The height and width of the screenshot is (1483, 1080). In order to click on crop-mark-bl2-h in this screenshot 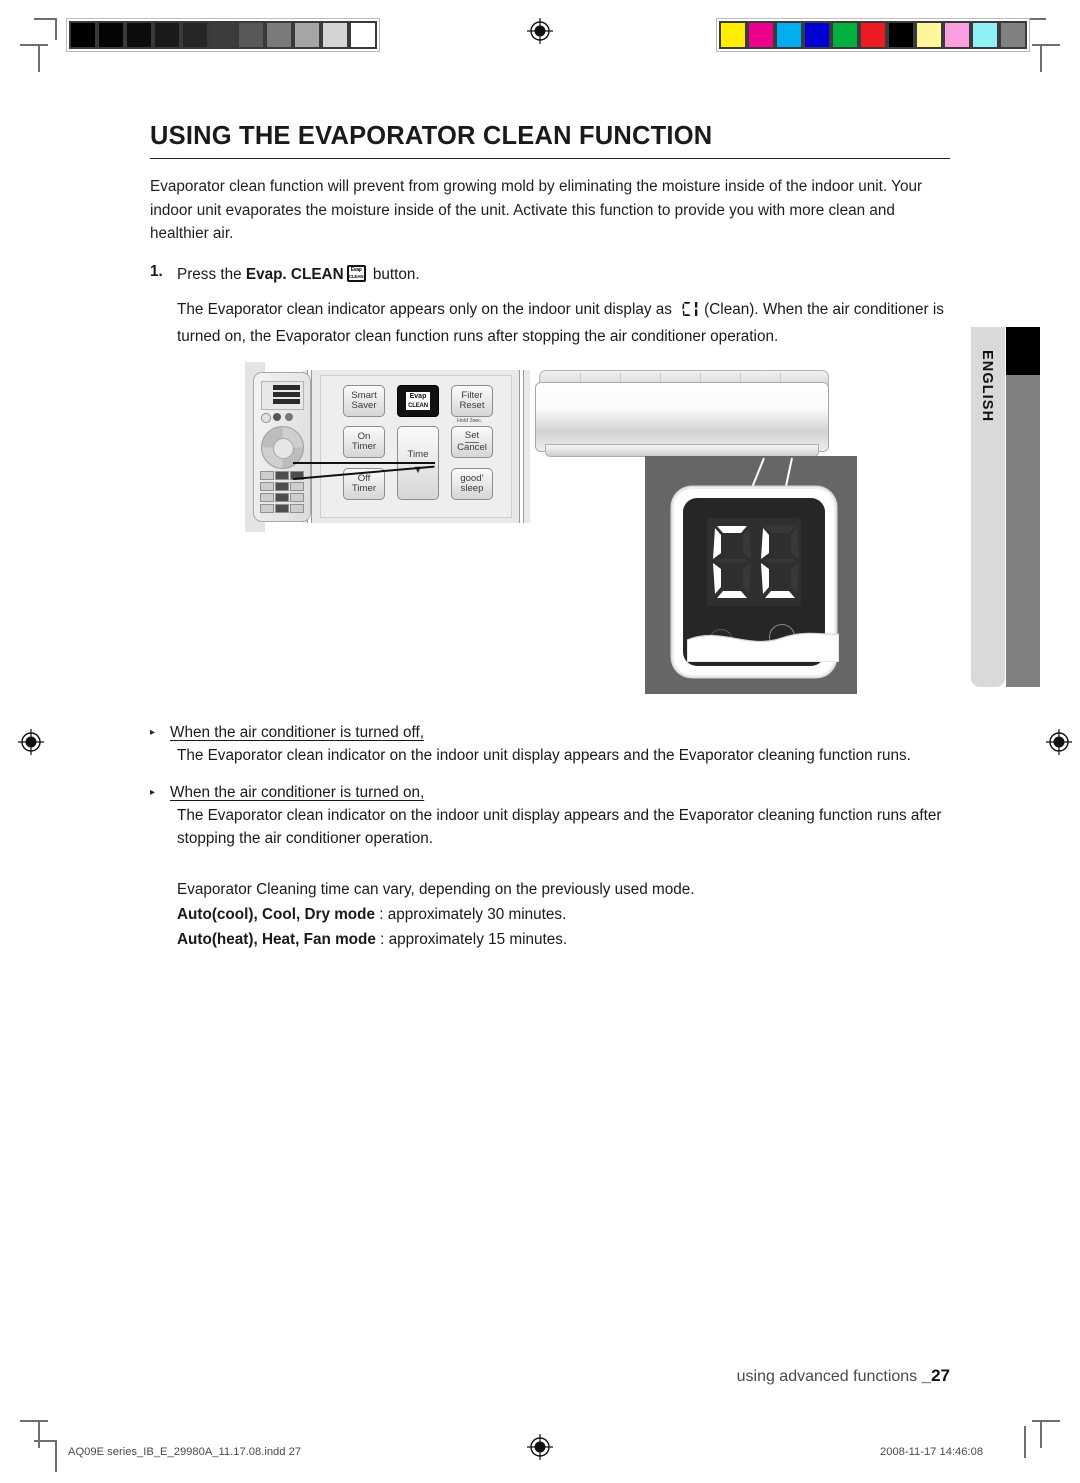, I will do `click(45, 1441)`.